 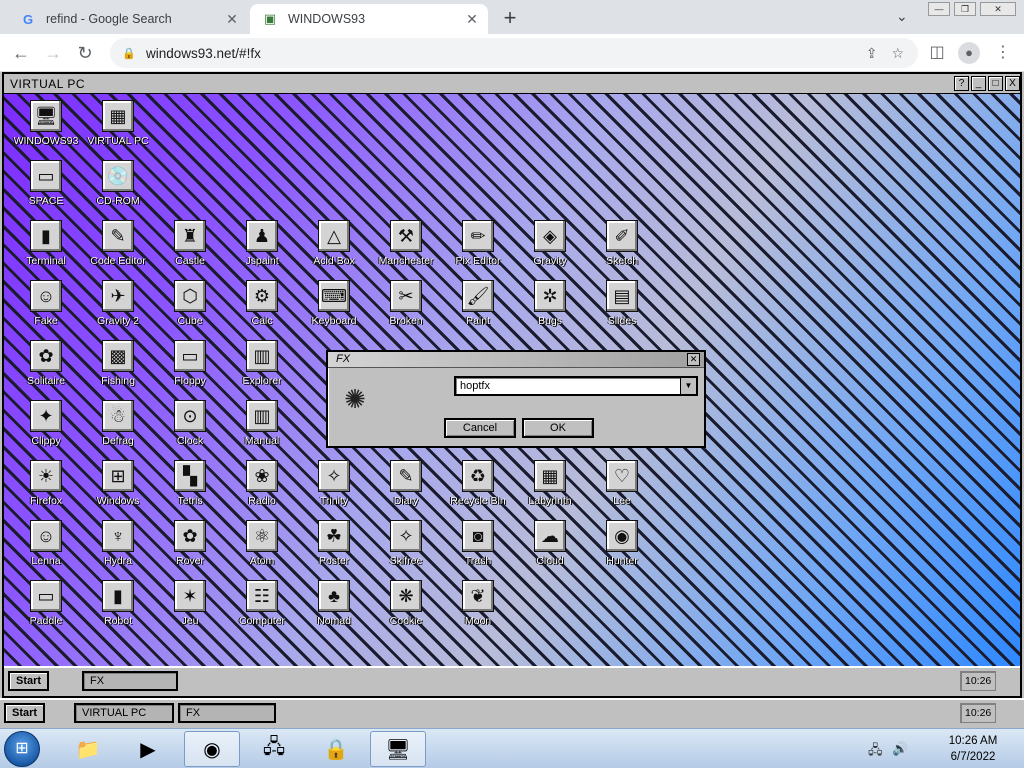 I want to click on desktop-icon: ✎ Diary, so click(x=406, y=490).